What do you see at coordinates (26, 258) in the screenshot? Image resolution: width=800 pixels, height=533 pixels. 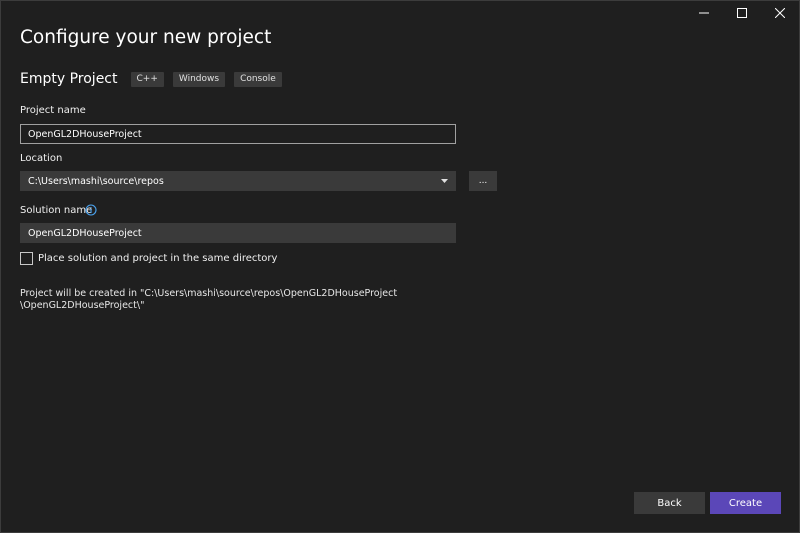 I see `same-directory-checkbox` at bounding box center [26, 258].